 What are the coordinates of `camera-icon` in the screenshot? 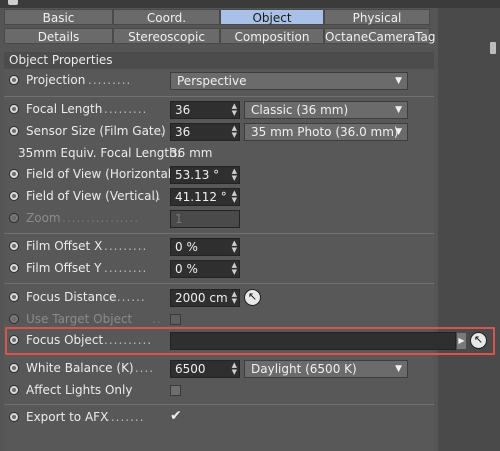 It's located at (13, 2).